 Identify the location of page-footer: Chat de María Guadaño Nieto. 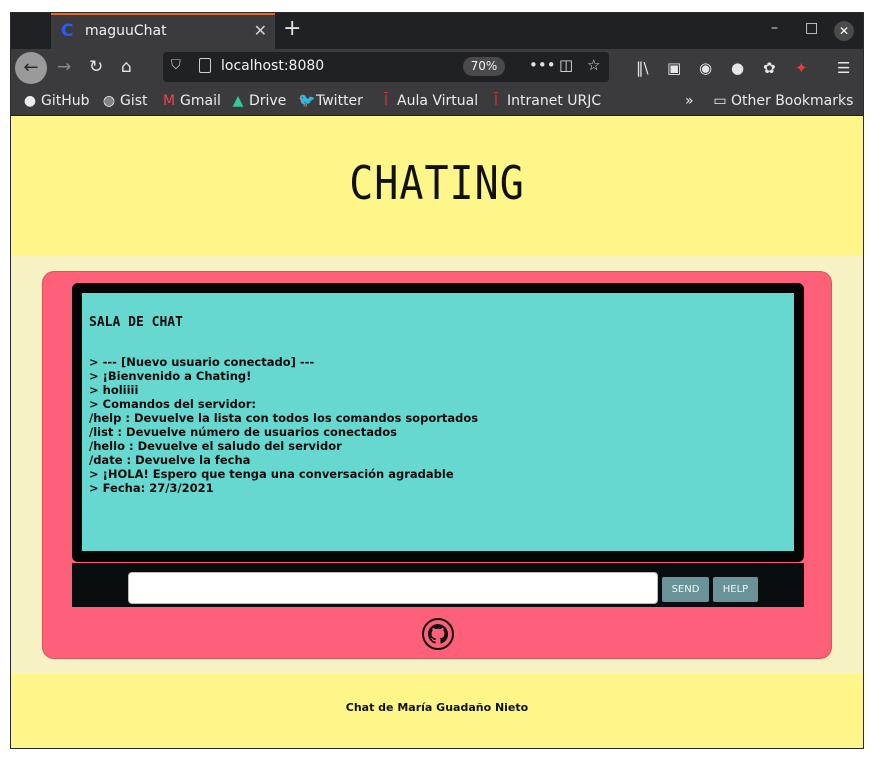
(437, 711).